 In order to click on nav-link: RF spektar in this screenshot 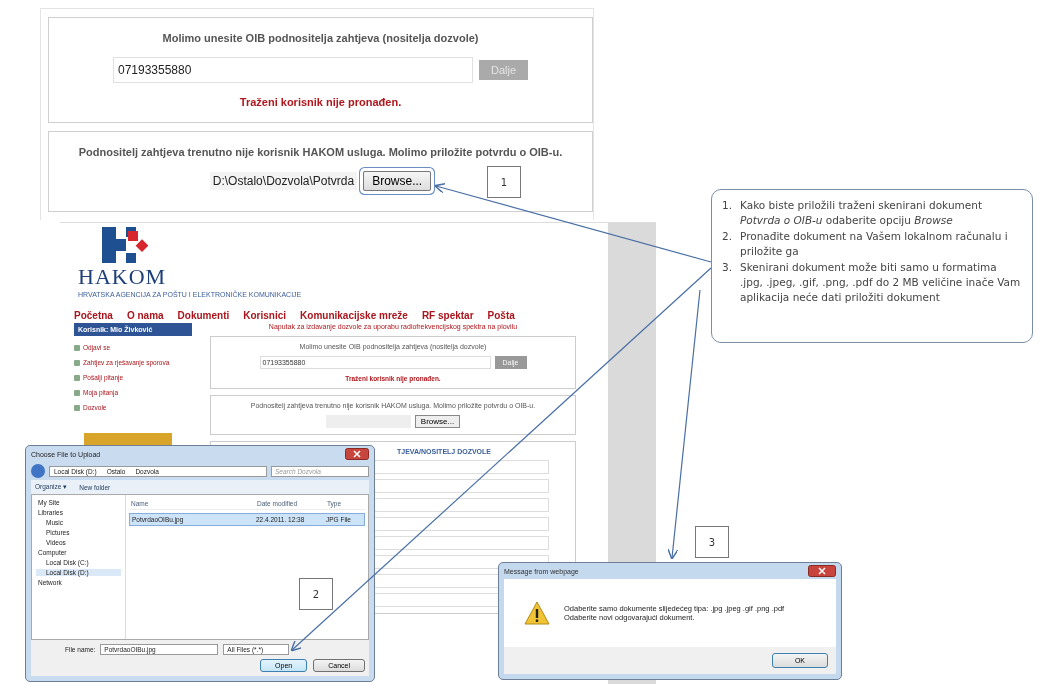, I will do `click(447, 315)`.